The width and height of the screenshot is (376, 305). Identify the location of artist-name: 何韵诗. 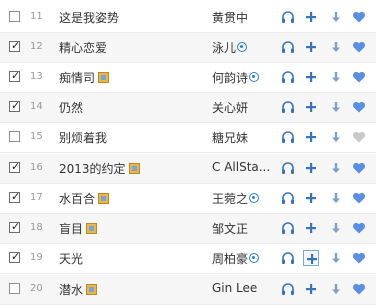
(245, 77).